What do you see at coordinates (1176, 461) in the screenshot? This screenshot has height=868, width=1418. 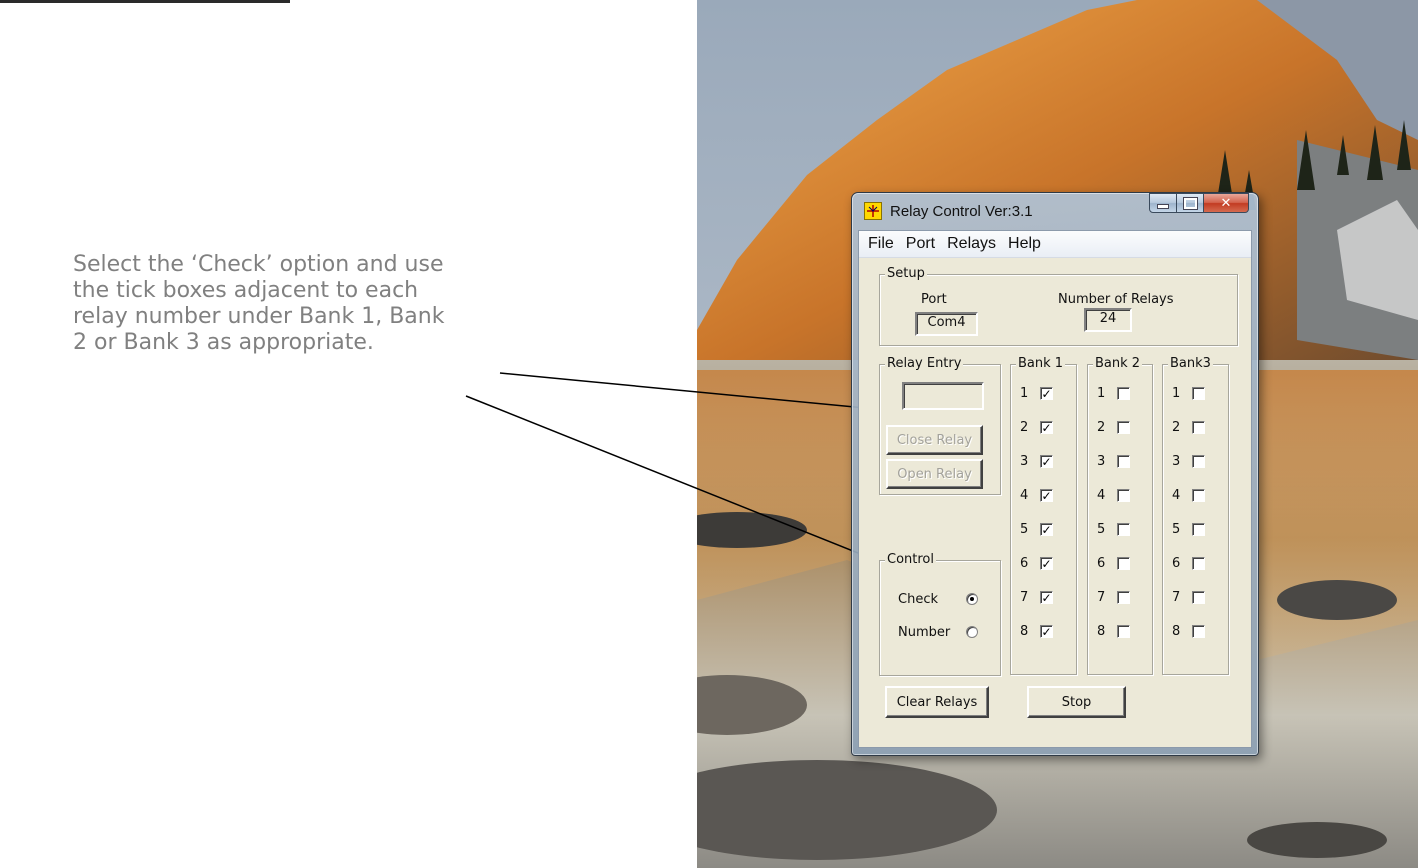 I see `relay-number-label: 3` at bounding box center [1176, 461].